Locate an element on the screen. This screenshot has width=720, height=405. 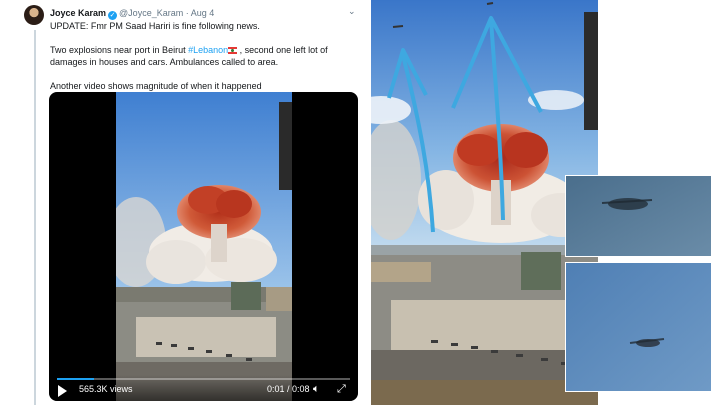
lebanon-flag-icon is located at coordinates (233, 50).